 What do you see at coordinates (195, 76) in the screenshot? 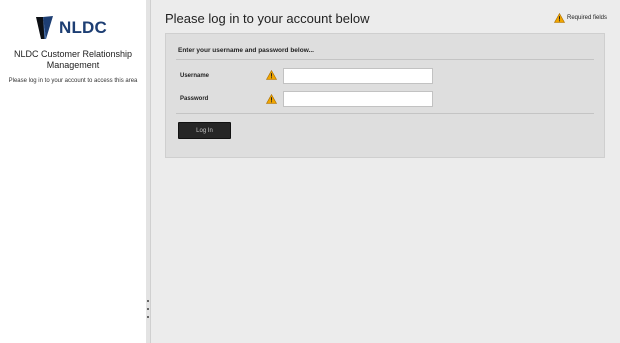
I see `username-label: Username` at bounding box center [195, 76].